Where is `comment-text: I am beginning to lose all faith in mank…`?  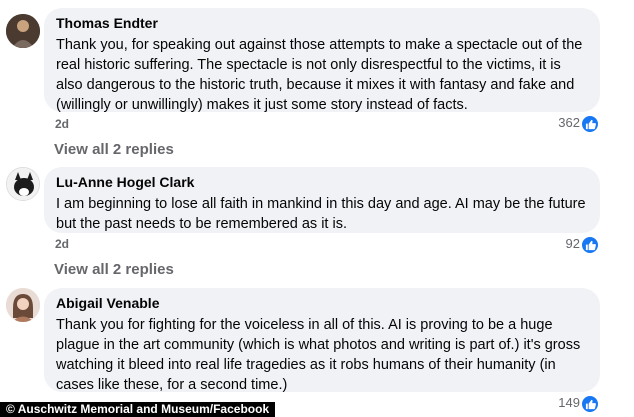 comment-text: I am beginning to lose all faith in mank… is located at coordinates (321, 214).